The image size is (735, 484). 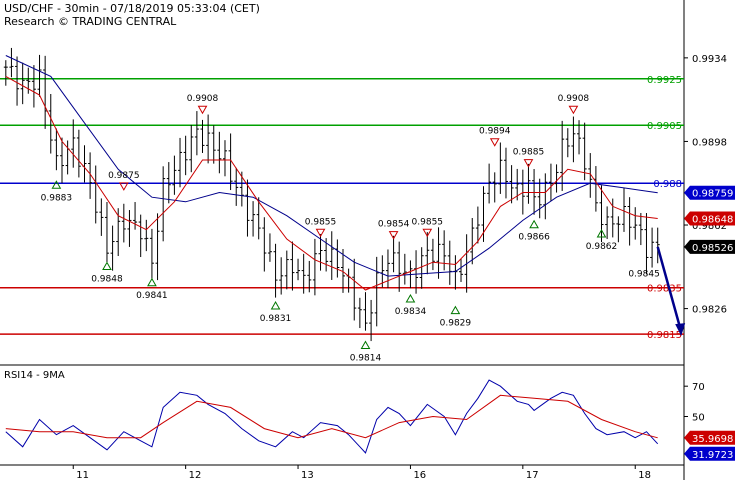 What do you see at coordinates (712, 439) in the screenshot?
I see `rsi-tag-label: 35.9698` at bounding box center [712, 439].